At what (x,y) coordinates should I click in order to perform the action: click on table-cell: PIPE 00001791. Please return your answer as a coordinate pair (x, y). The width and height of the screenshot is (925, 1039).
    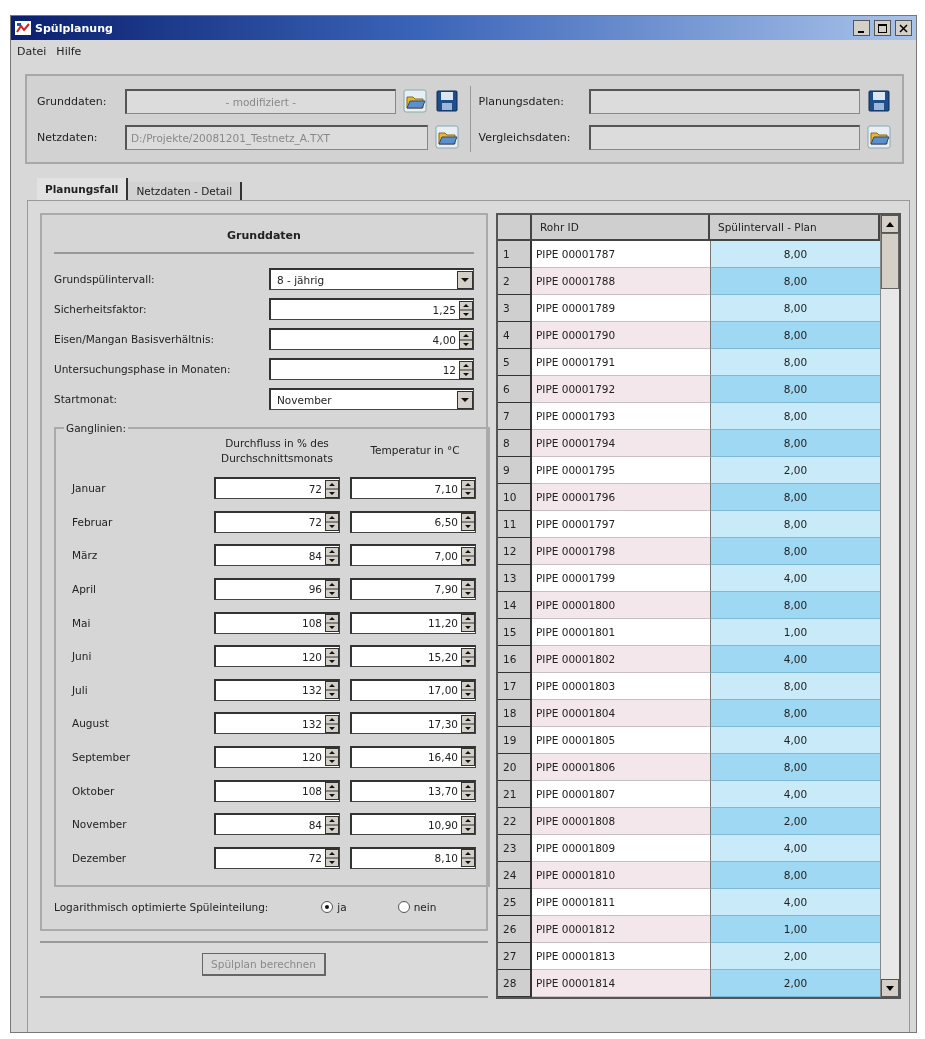
    Looking at the image, I should click on (621, 362).